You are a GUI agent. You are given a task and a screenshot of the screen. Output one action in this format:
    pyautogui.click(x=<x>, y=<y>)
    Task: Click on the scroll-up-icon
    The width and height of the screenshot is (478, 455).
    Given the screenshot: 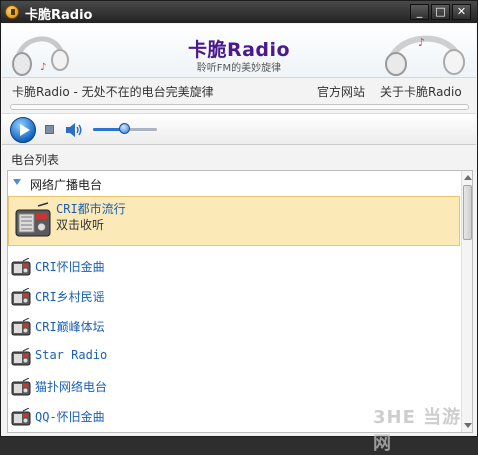 What is the action you would take?
    pyautogui.click(x=468, y=177)
    